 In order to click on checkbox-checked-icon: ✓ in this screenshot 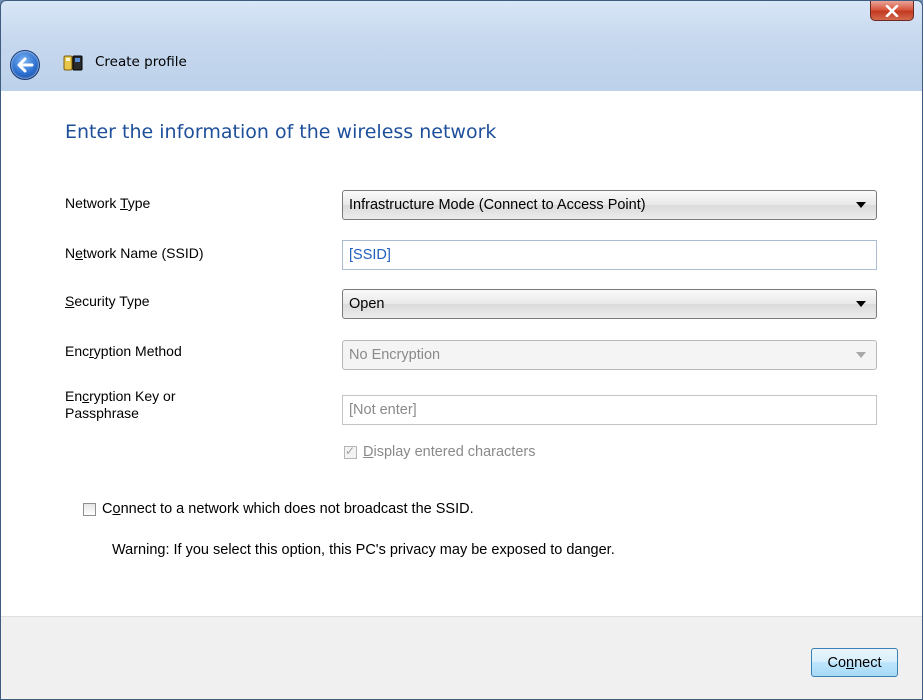, I will do `click(350, 451)`.